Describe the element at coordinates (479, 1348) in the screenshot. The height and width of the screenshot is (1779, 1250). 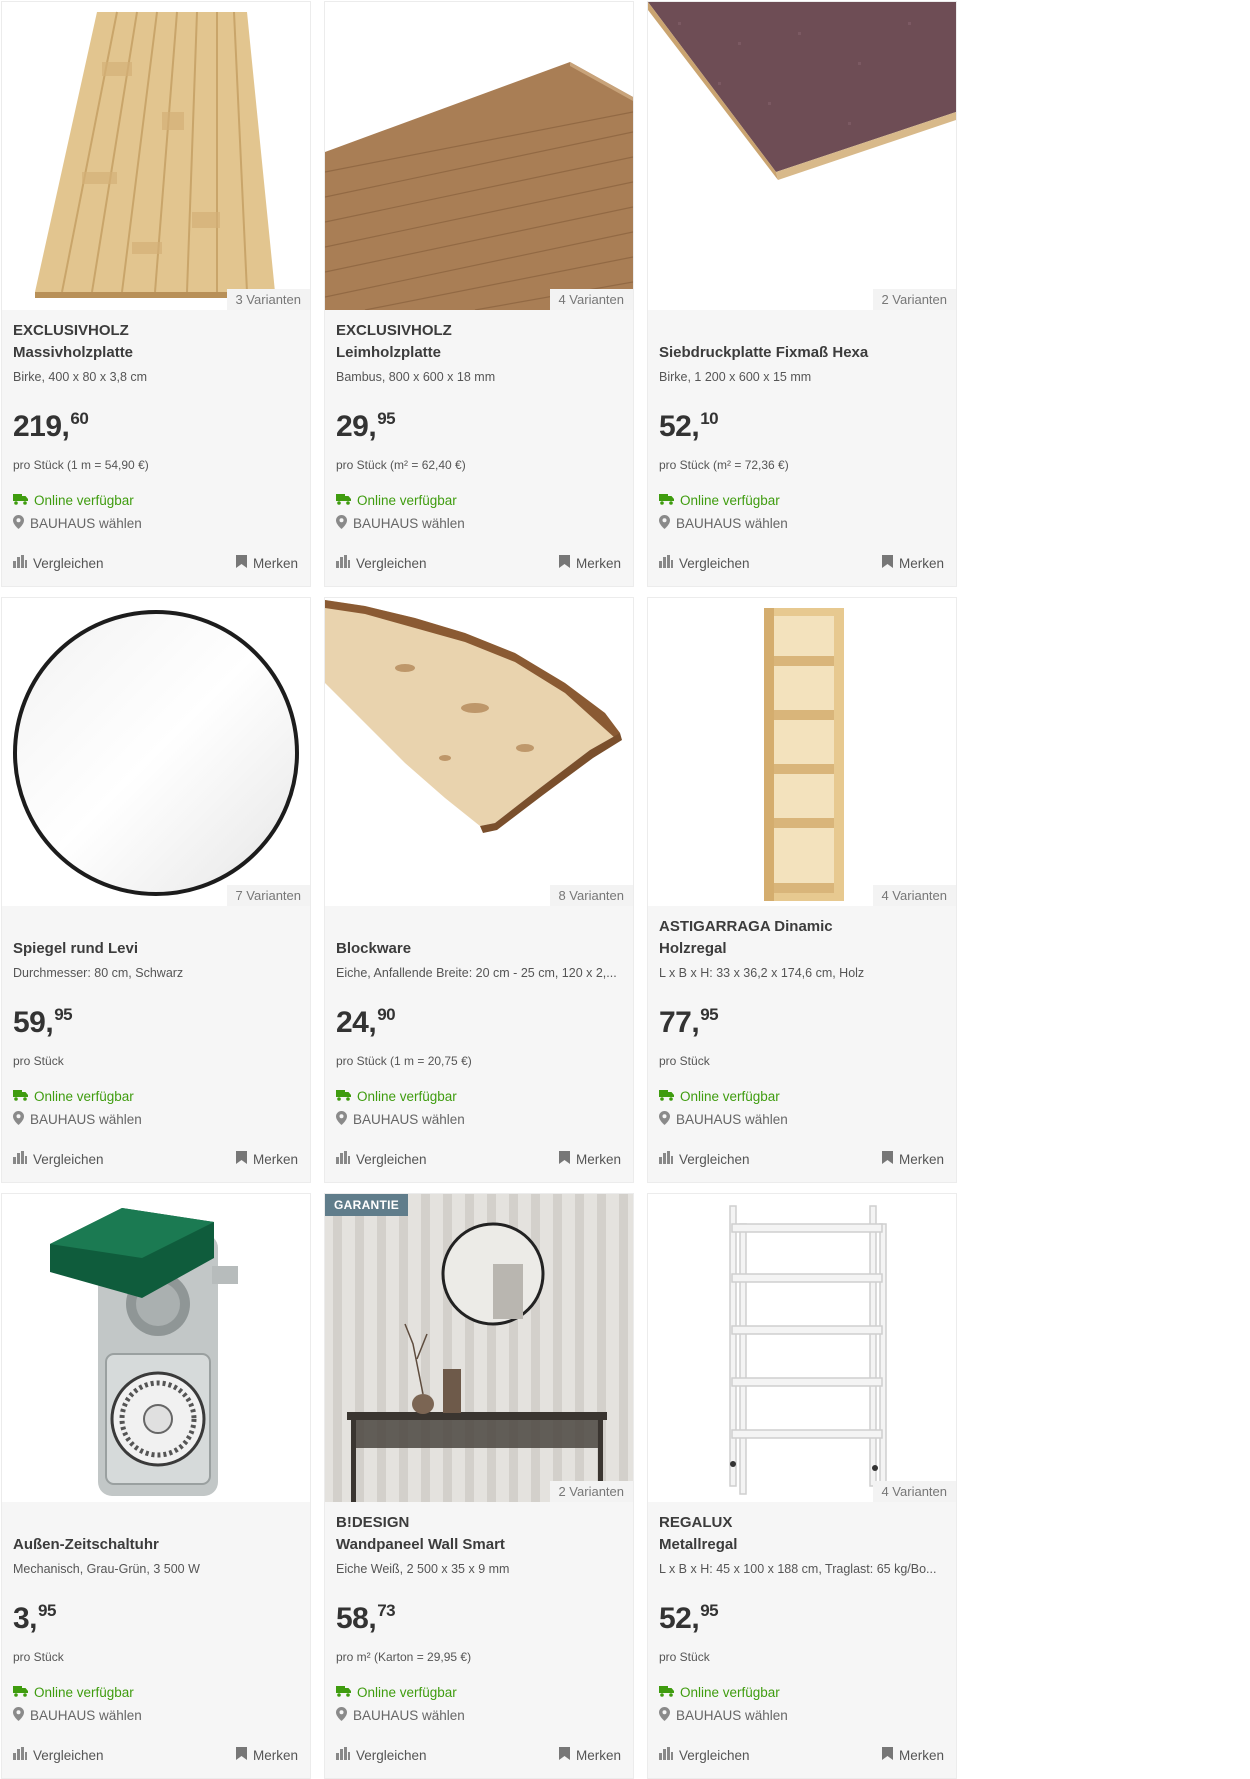
I see `product-image: GARANTIE 2 Varianten` at that location.